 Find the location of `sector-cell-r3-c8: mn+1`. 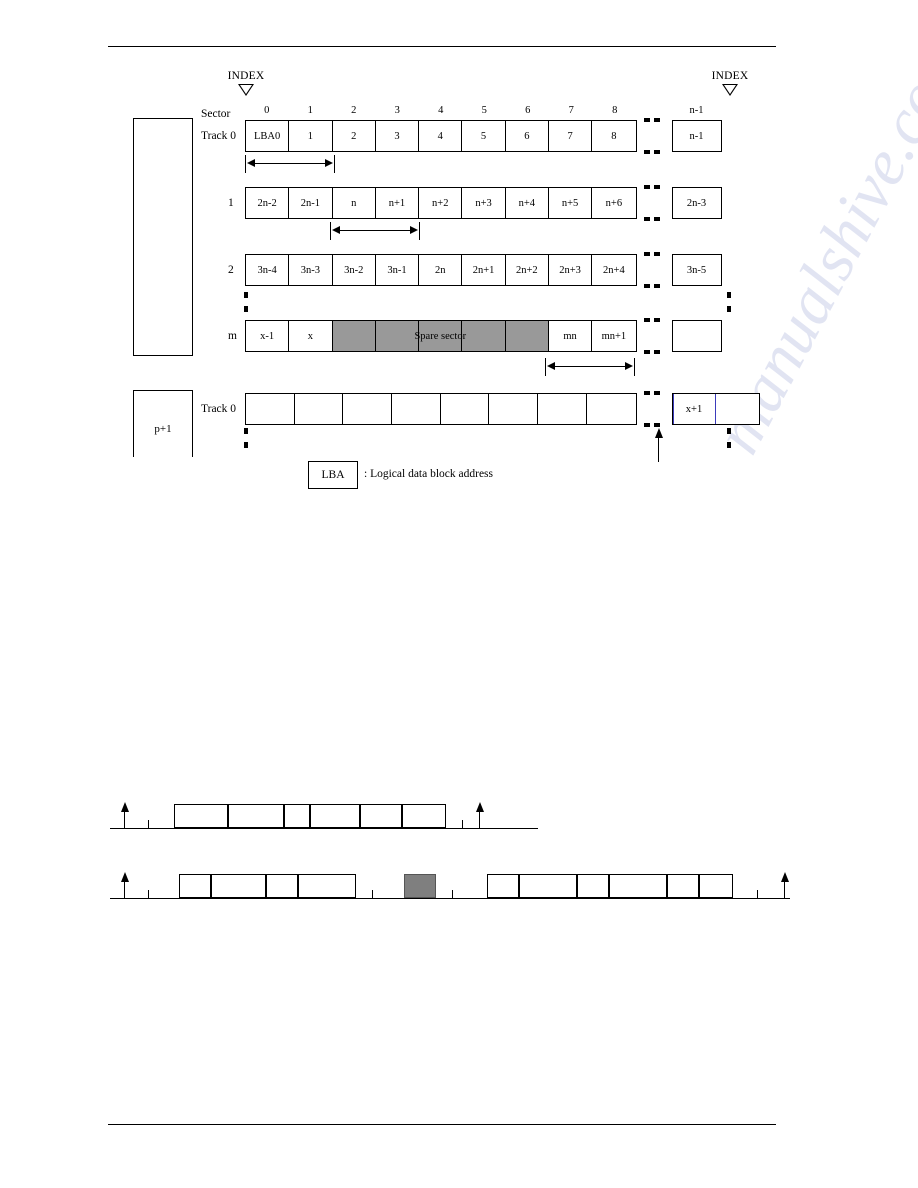

sector-cell-r3-c8: mn+1 is located at coordinates (614, 336).